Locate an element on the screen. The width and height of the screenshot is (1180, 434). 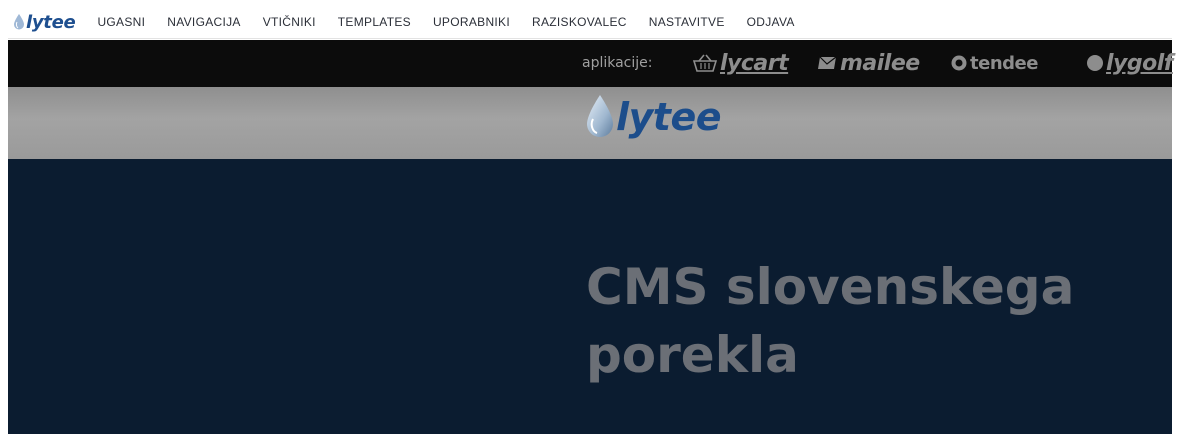
nav-nastavitve: NASTAVITVE is located at coordinates (687, 22).